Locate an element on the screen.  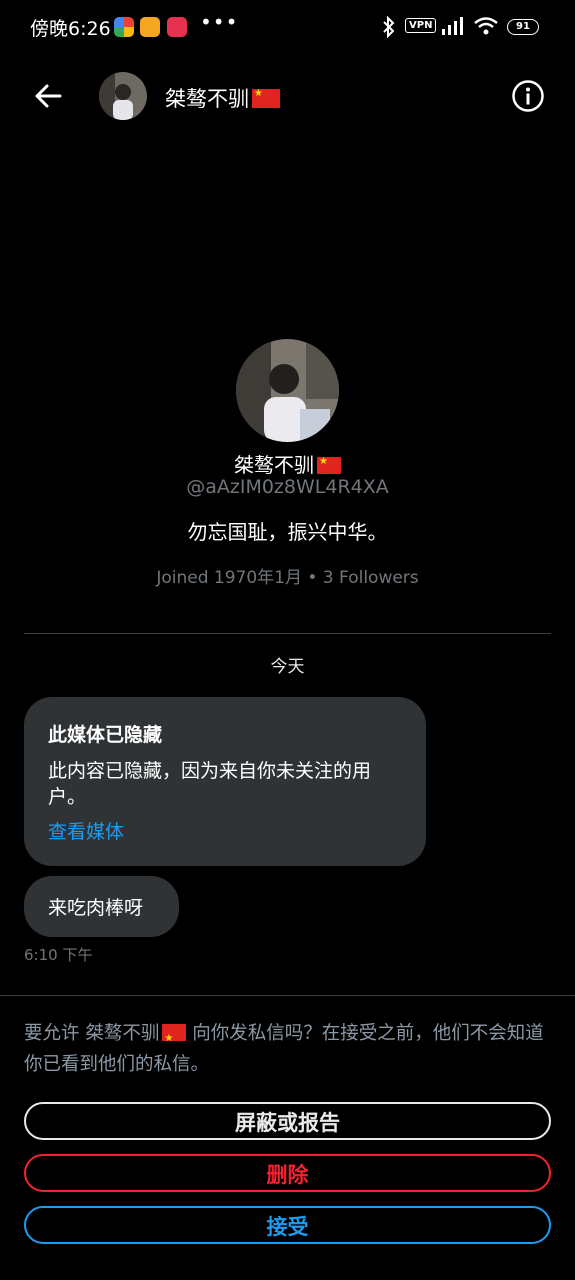
date-separator: 今天 is located at coordinates (287, 667).